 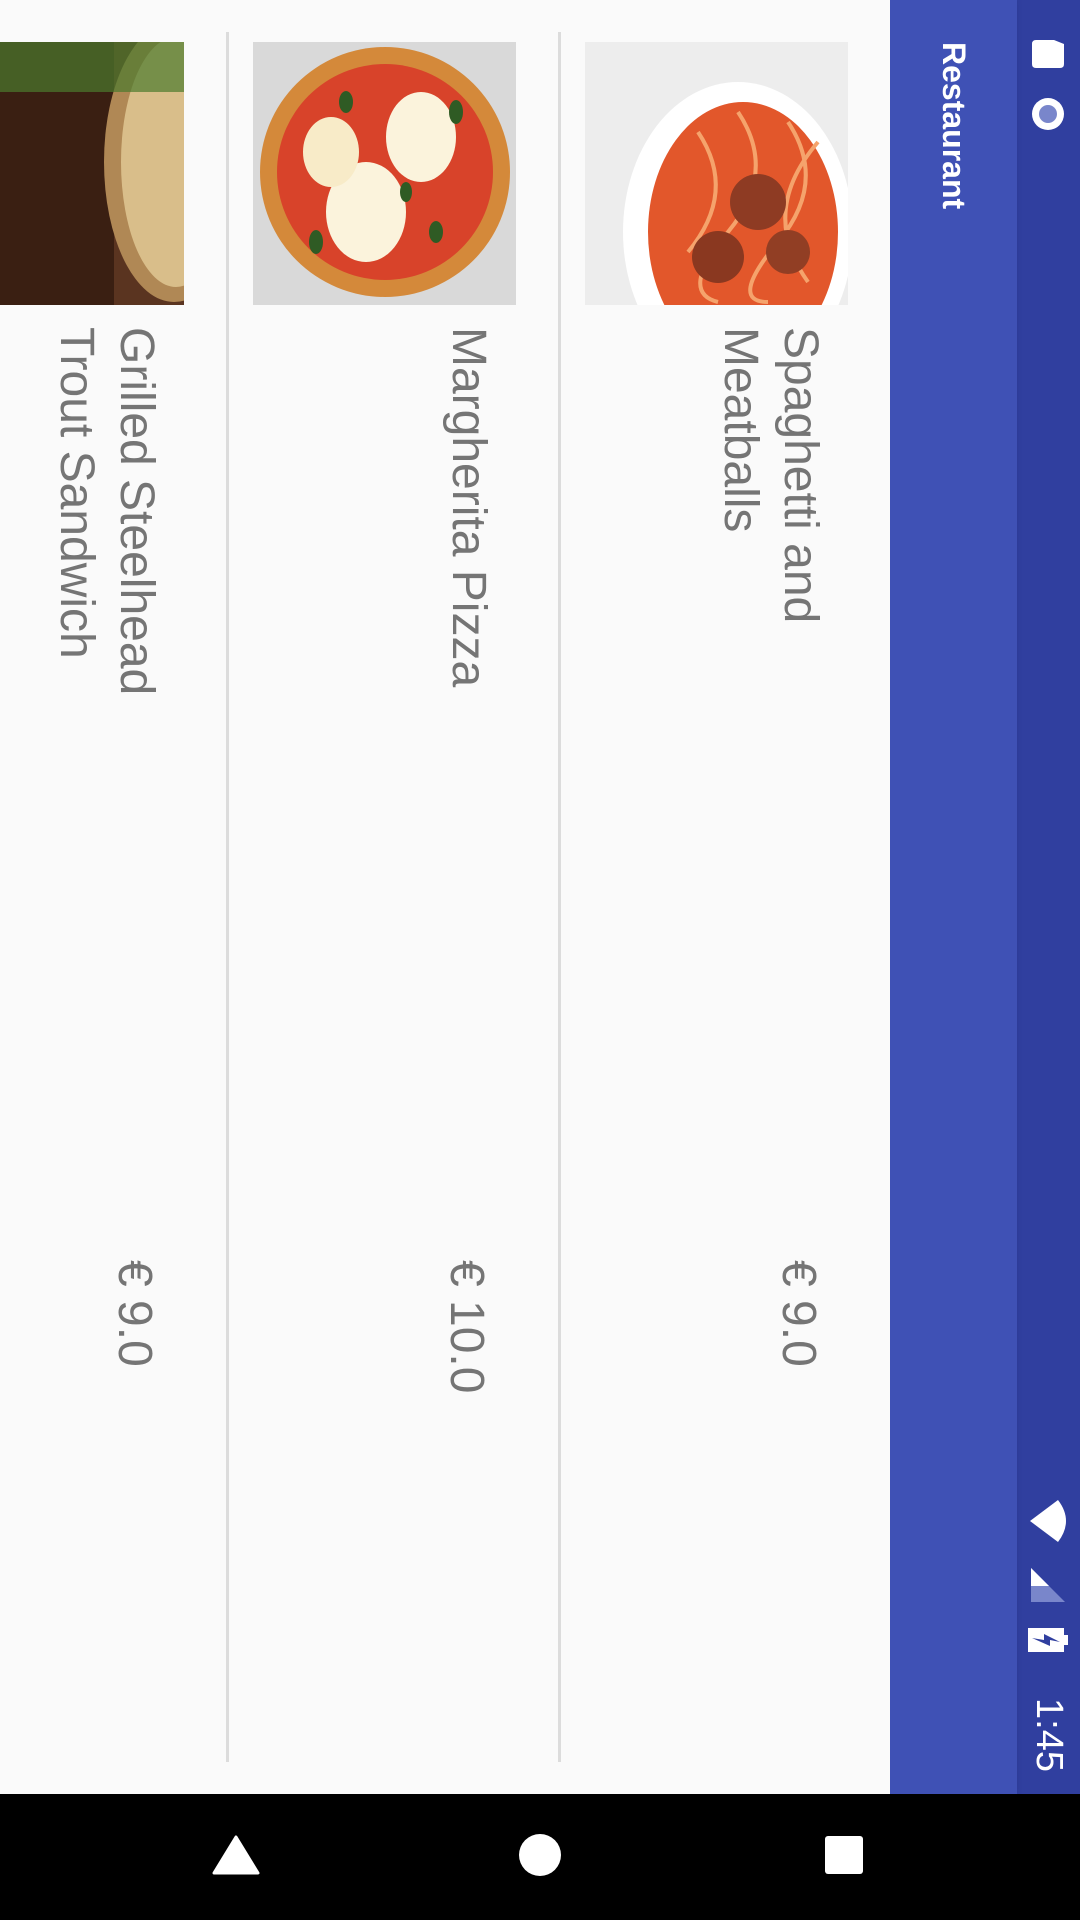 I want to click on battery-charging-icon, so click(x=1048, y=1640).